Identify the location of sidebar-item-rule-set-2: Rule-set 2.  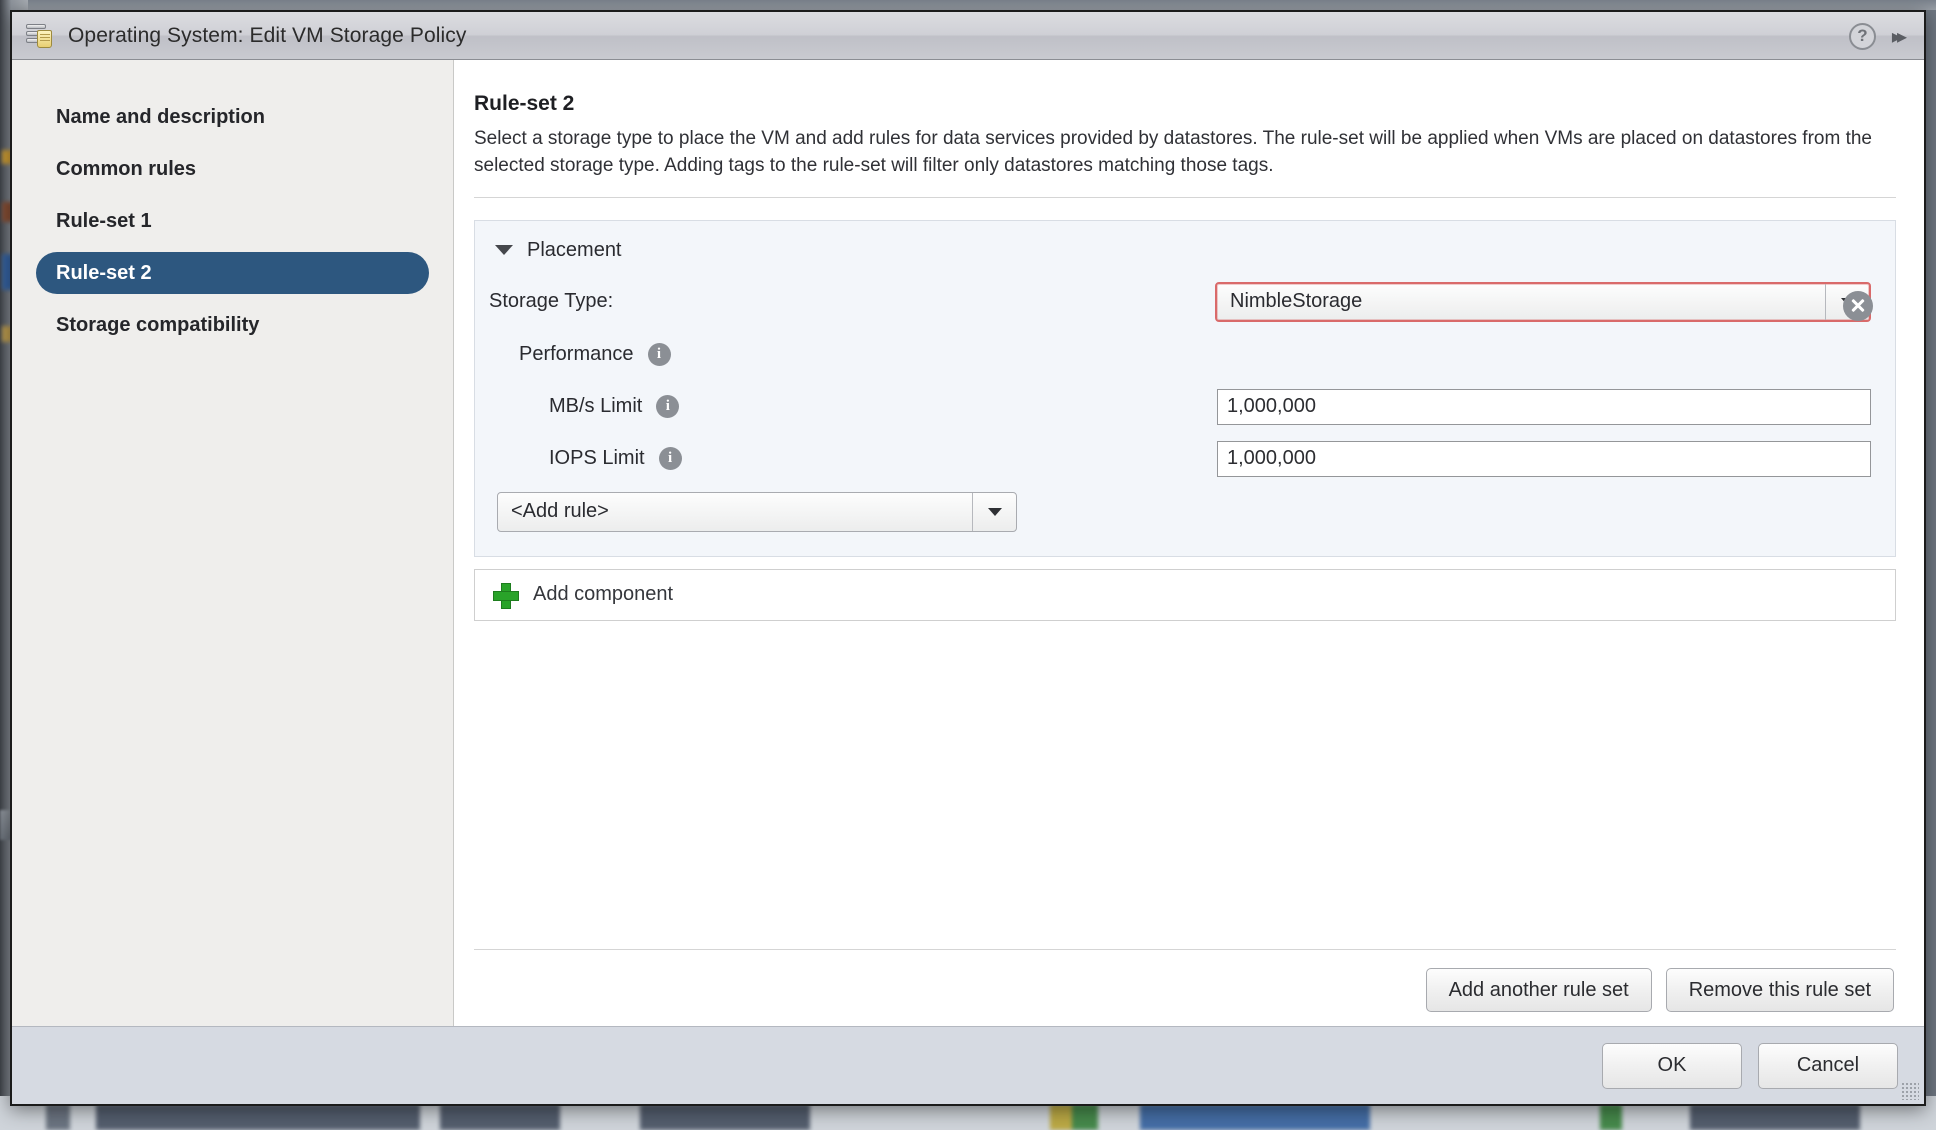
(232, 273).